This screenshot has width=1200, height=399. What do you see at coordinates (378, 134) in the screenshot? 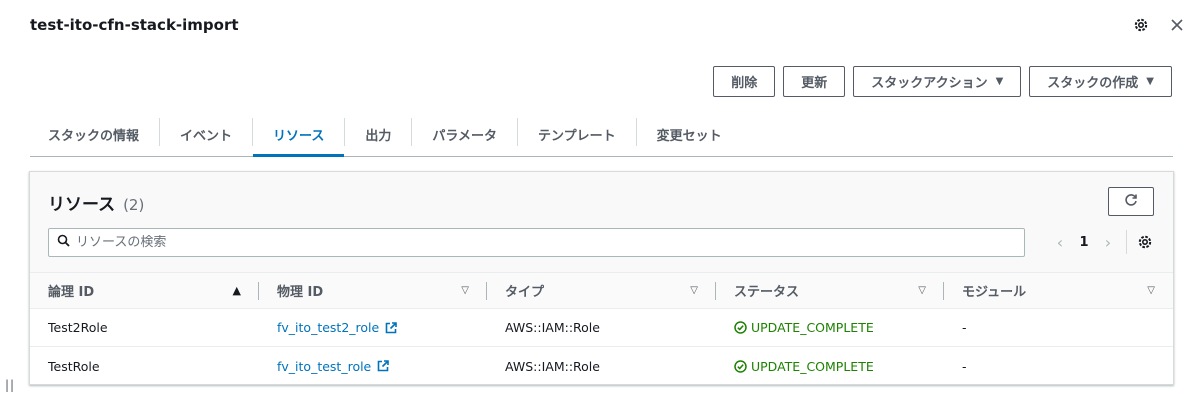
I see `tab-outputs: 出力` at bounding box center [378, 134].